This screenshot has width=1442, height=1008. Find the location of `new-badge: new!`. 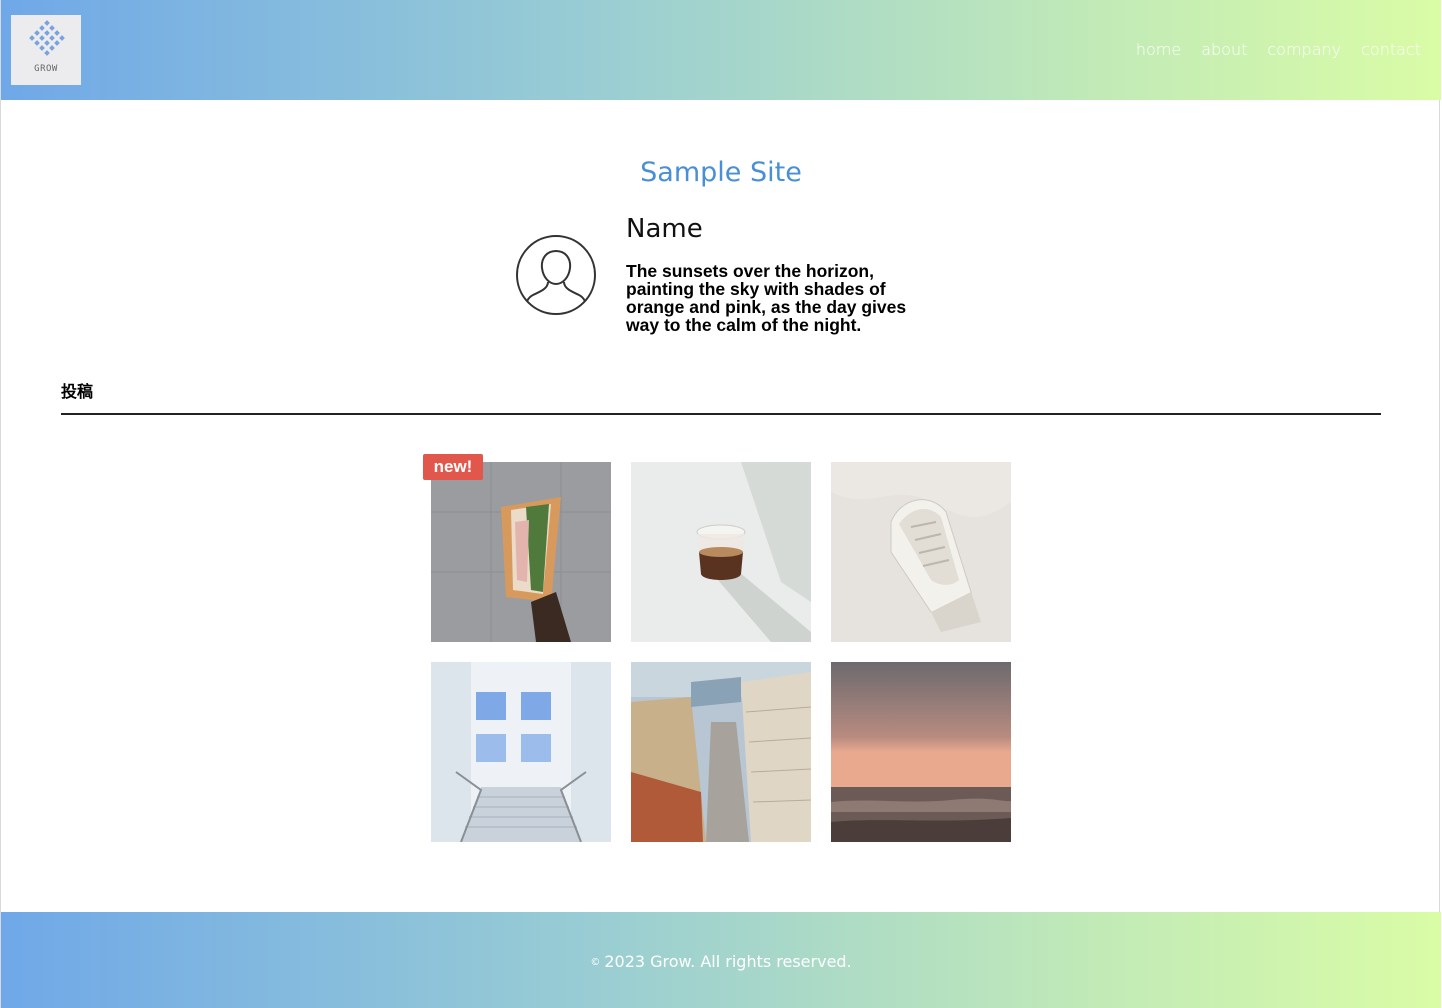

new-badge: new! is located at coordinates (453, 467).